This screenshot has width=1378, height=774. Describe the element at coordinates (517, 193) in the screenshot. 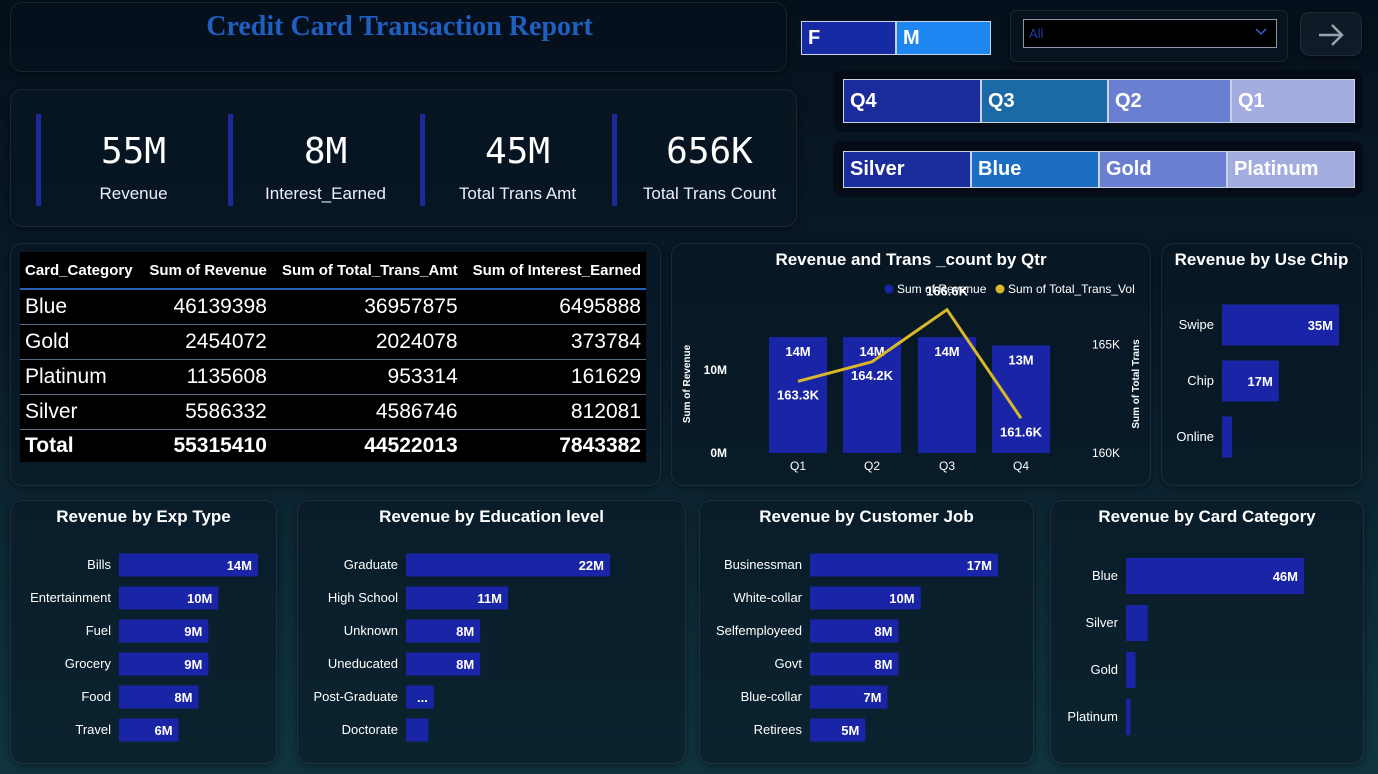

I see `kpi-label: Total Trans Amt` at that location.